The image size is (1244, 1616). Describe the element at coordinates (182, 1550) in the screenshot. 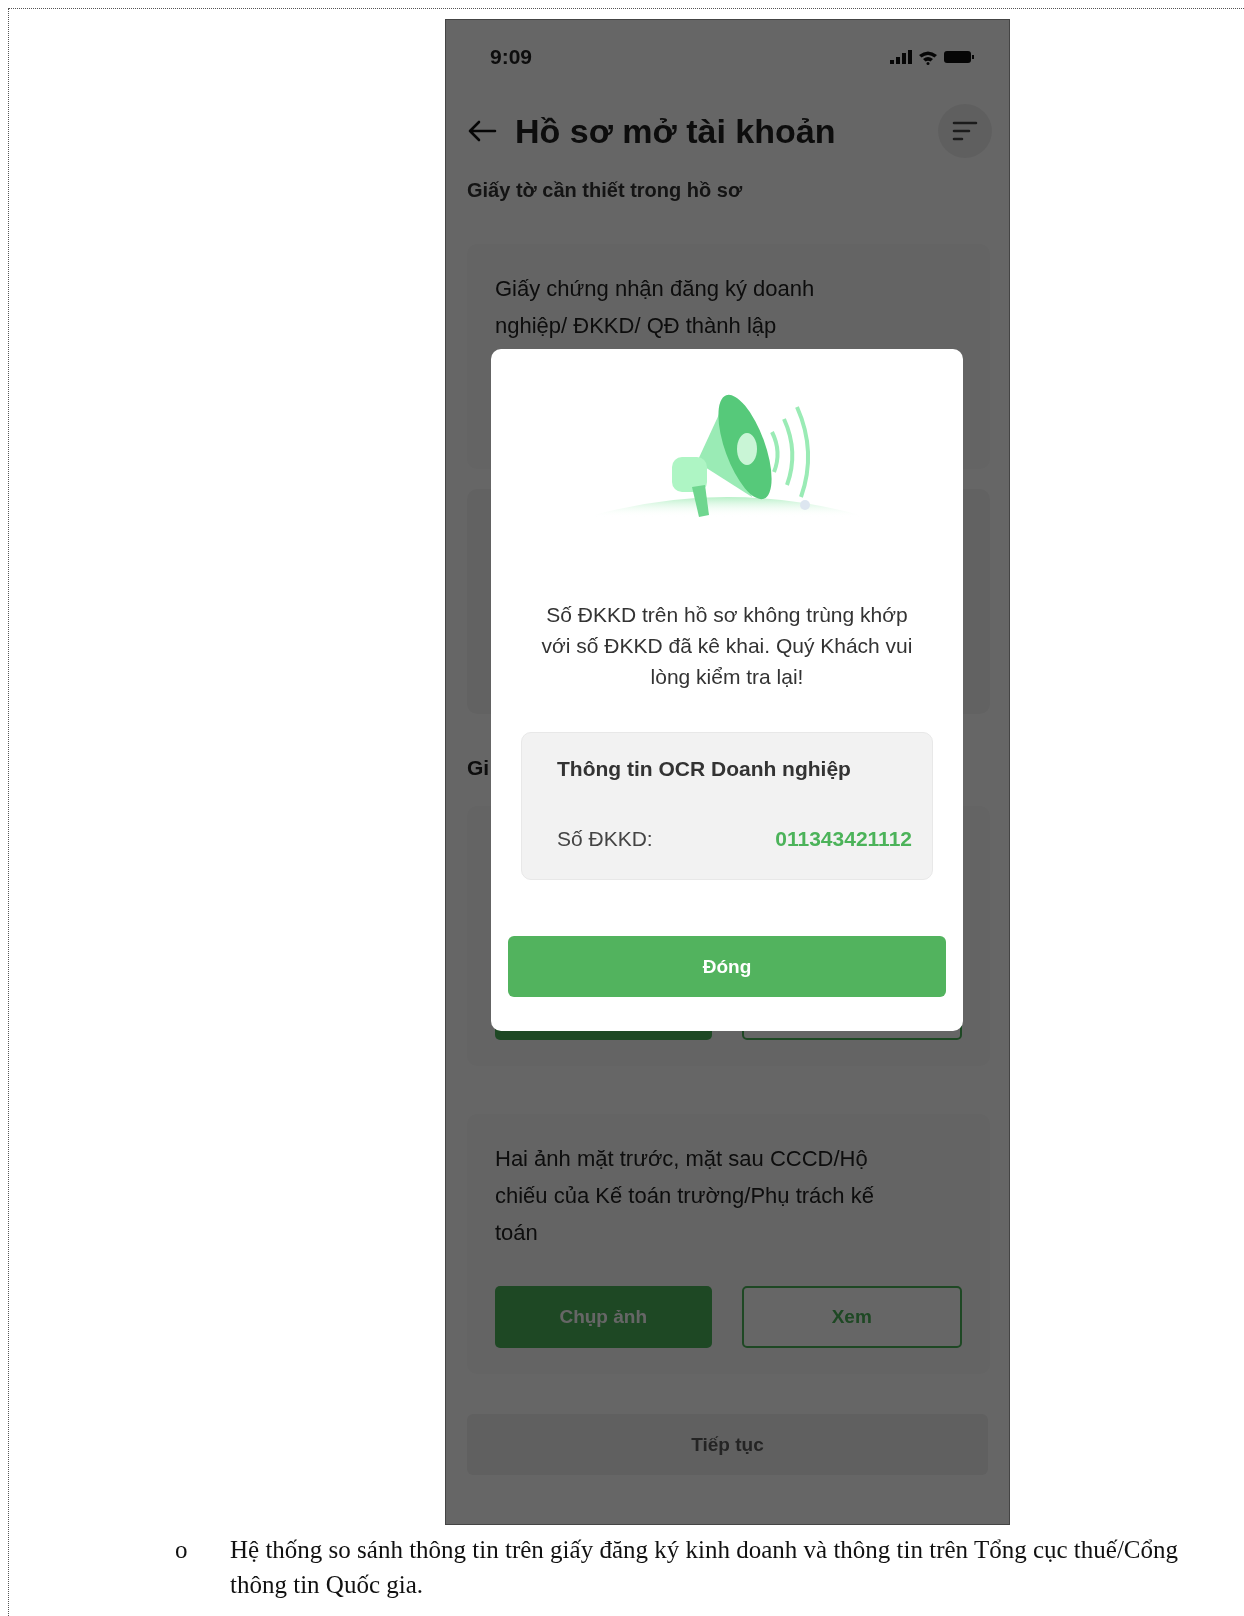

I see `bullet-marker: o` at that location.